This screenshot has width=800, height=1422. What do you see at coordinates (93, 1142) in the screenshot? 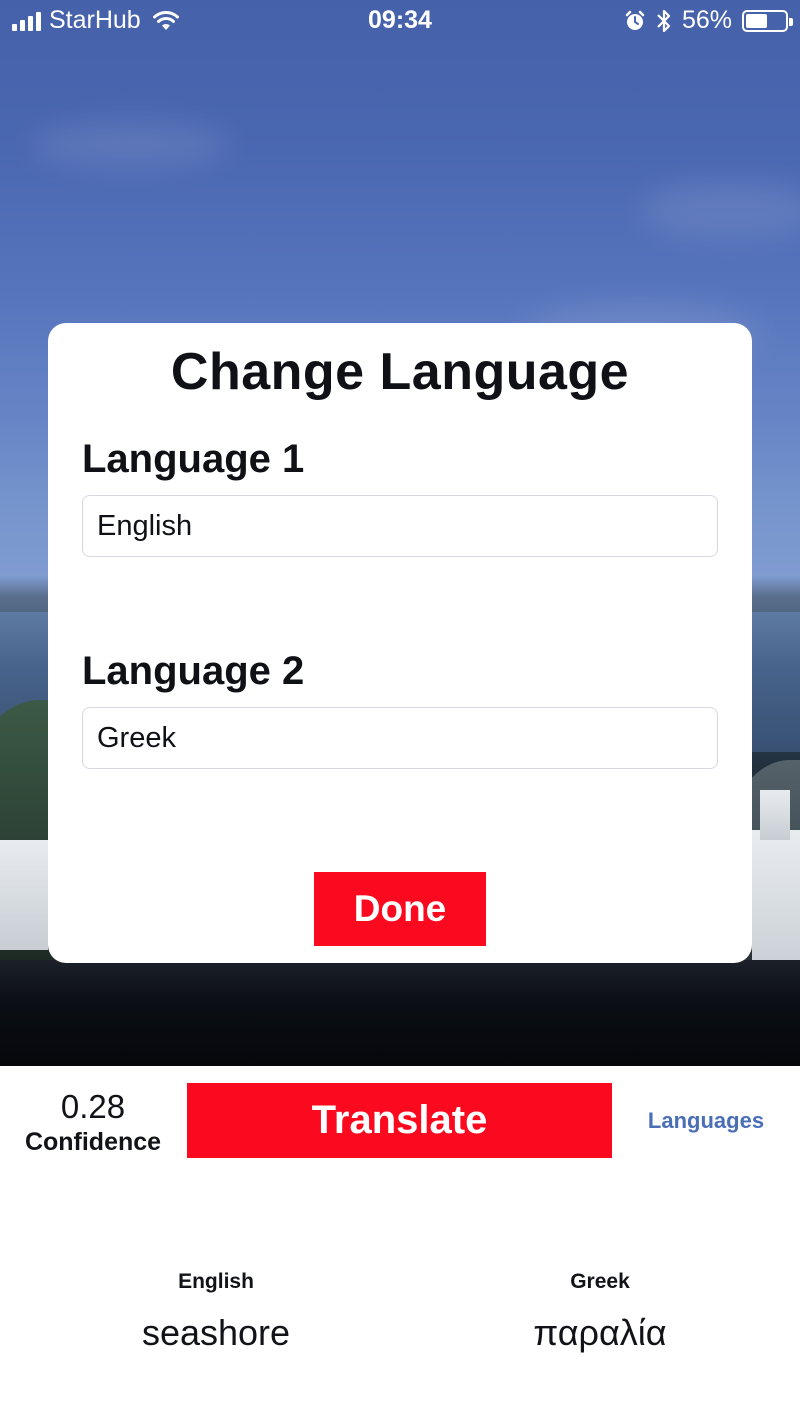
I see `confidence-label: Confidence` at bounding box center [93, 1142].